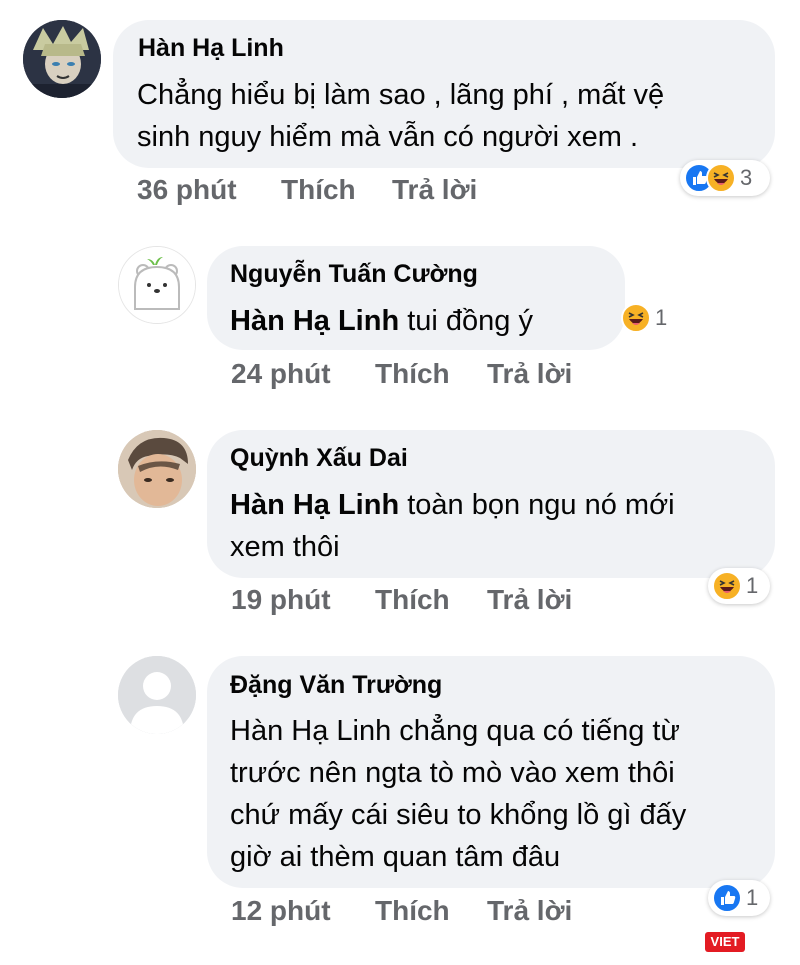 Image resolution: width=800 pixels, height=965 pixels. I want to click on comment-text-line: trước nên ngta tò mò vào xem thôi, so click(452, 773).